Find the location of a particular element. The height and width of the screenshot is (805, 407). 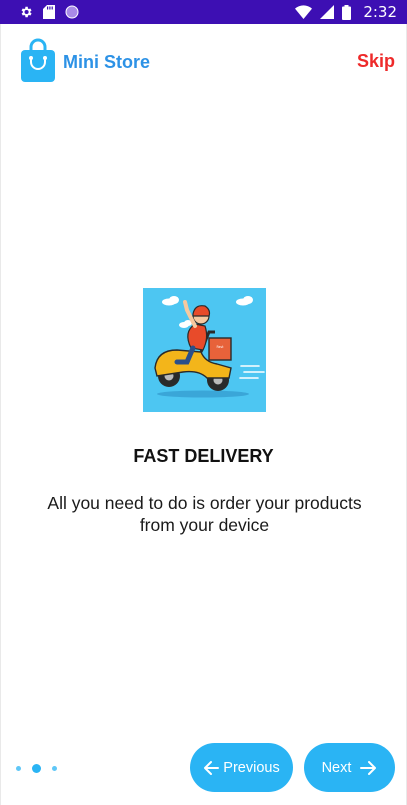

wifi-icon is located at coordinates (304, 12).